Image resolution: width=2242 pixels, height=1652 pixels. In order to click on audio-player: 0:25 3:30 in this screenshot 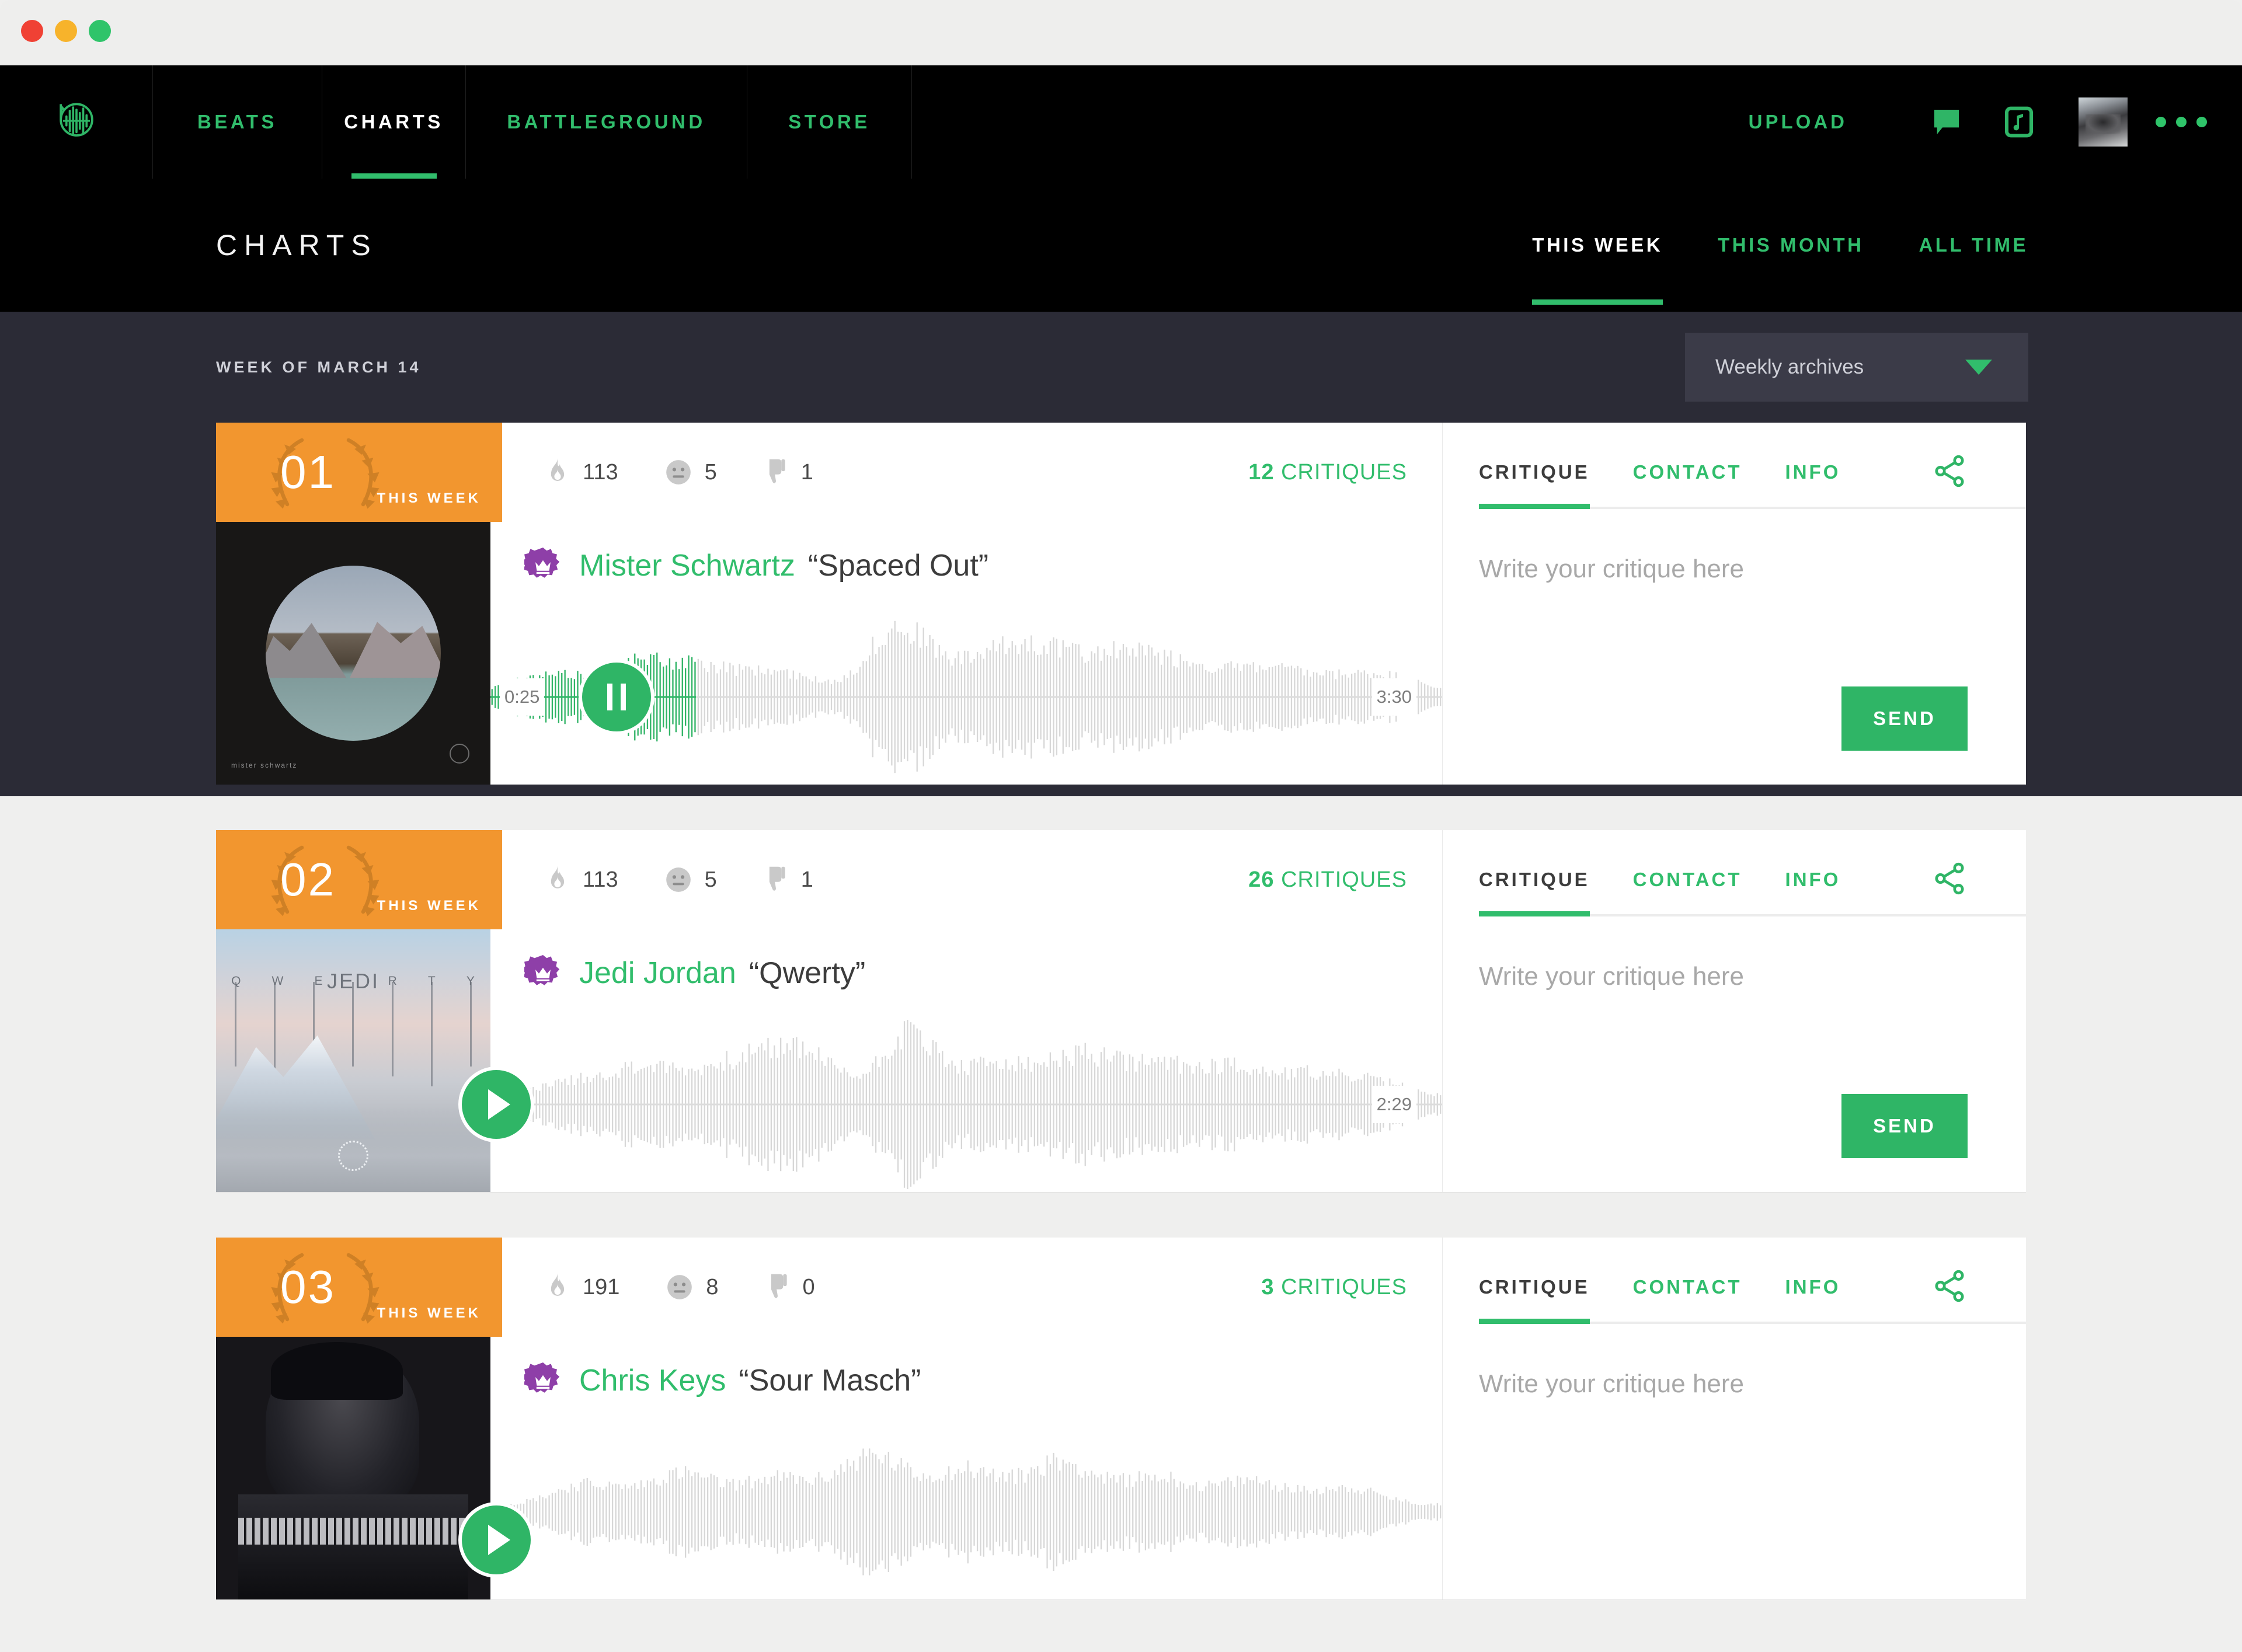, I will do `click(966, 697)`.